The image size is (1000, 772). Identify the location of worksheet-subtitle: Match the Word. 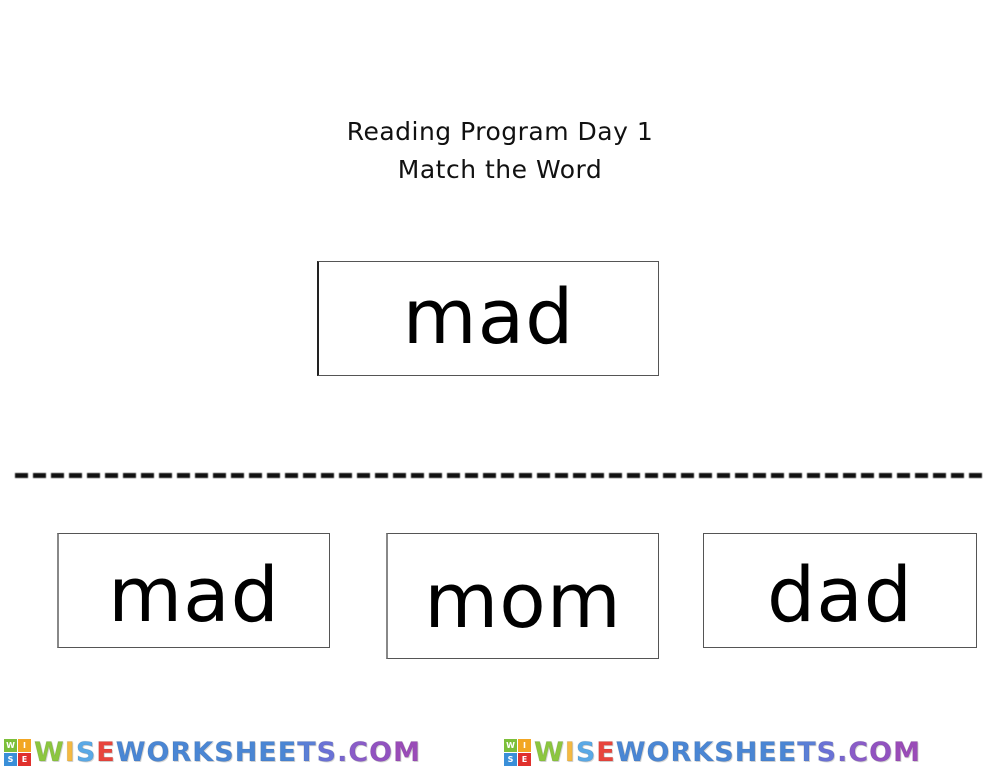
(500, 169).